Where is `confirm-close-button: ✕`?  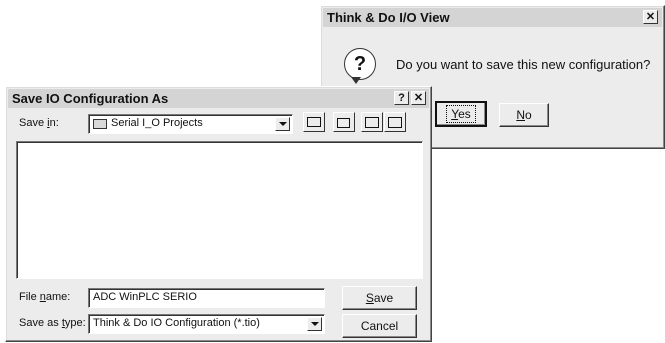
confirm-close-button: ✕ is located at coordinates (650, 17).